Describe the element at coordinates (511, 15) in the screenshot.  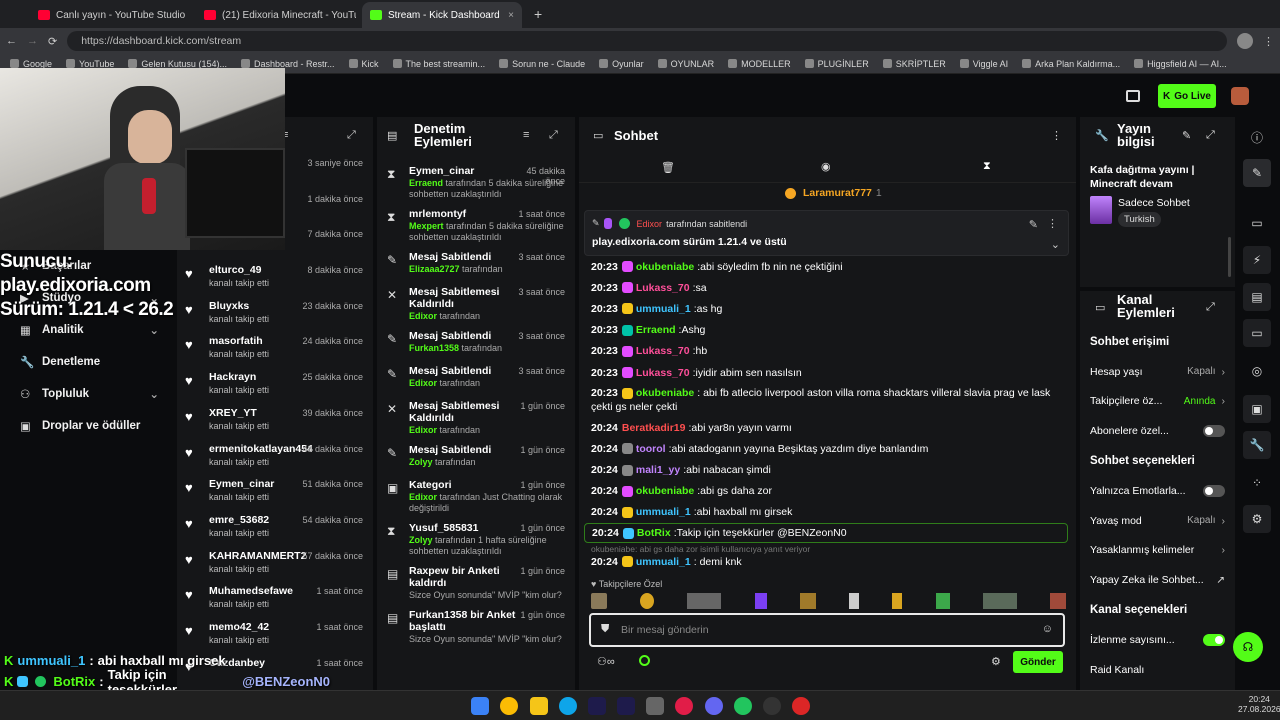
I see `close-icon: ×` at that location.